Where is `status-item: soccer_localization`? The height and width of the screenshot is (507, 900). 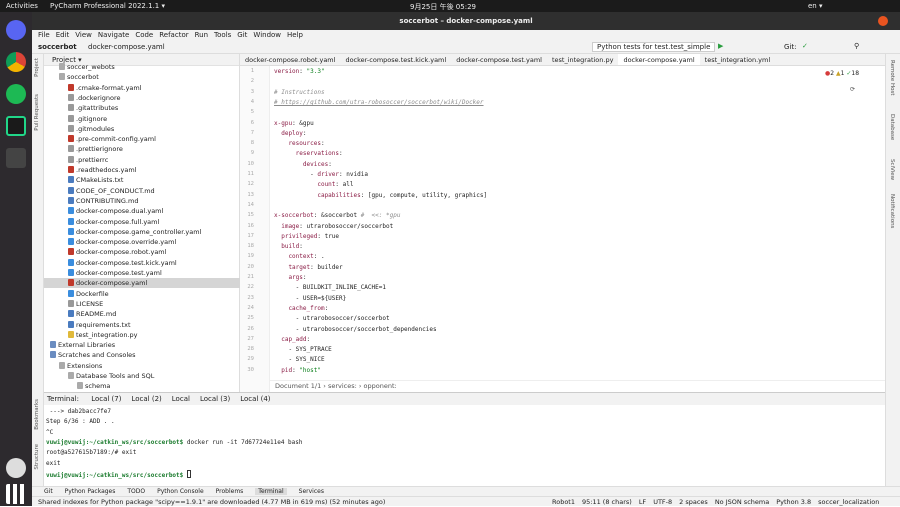
status-item: soccer_localization is located at coordinates (848, 502).